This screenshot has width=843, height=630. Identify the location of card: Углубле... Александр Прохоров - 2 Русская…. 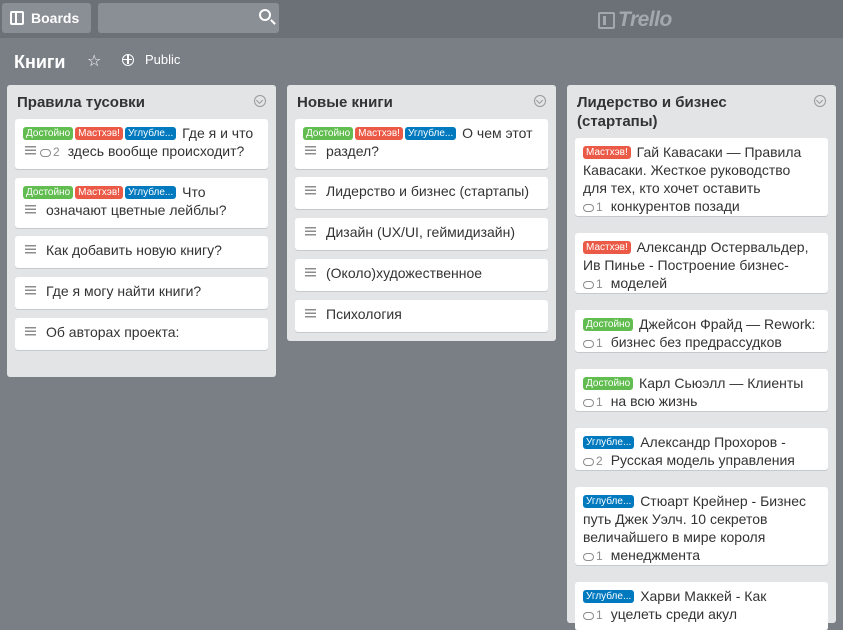
(701, 449).